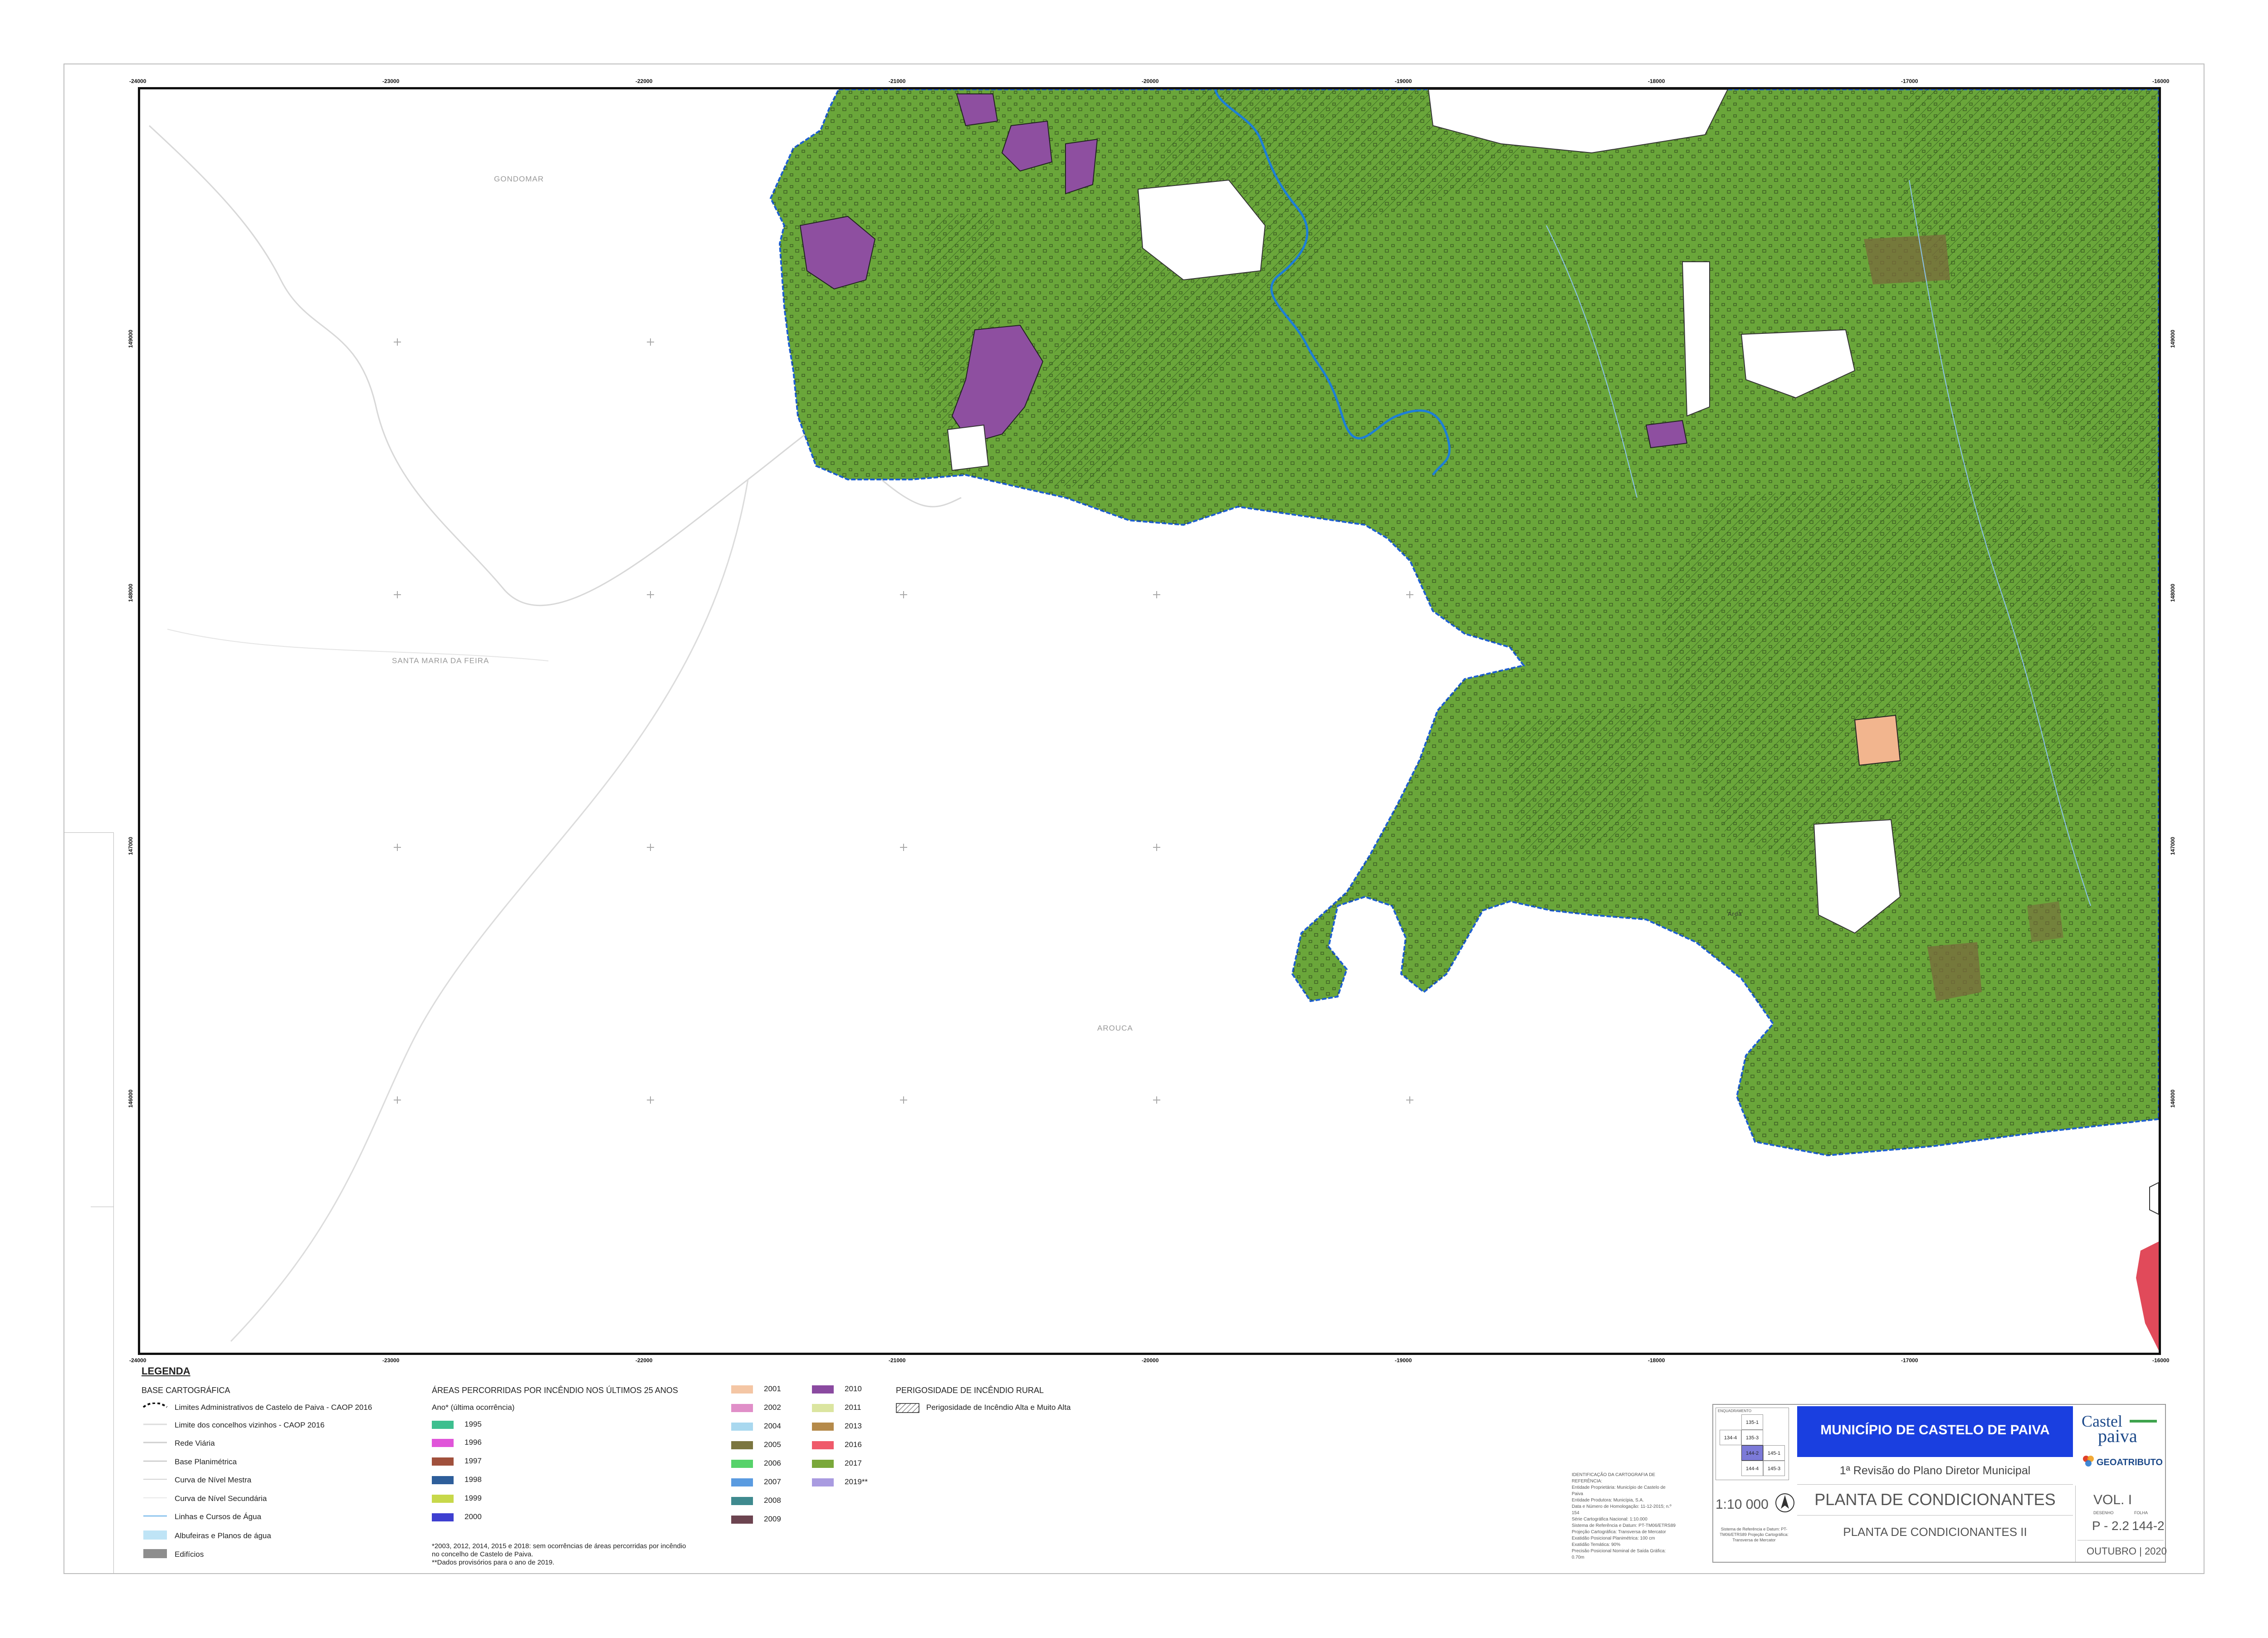 The height and width of the screenshot is (1638, 2268). What do you see at coordinates (1752, 1468) in the screenshot?
I see `sheet-index-cell: 144-4` at bounding box center [1752, 1468].